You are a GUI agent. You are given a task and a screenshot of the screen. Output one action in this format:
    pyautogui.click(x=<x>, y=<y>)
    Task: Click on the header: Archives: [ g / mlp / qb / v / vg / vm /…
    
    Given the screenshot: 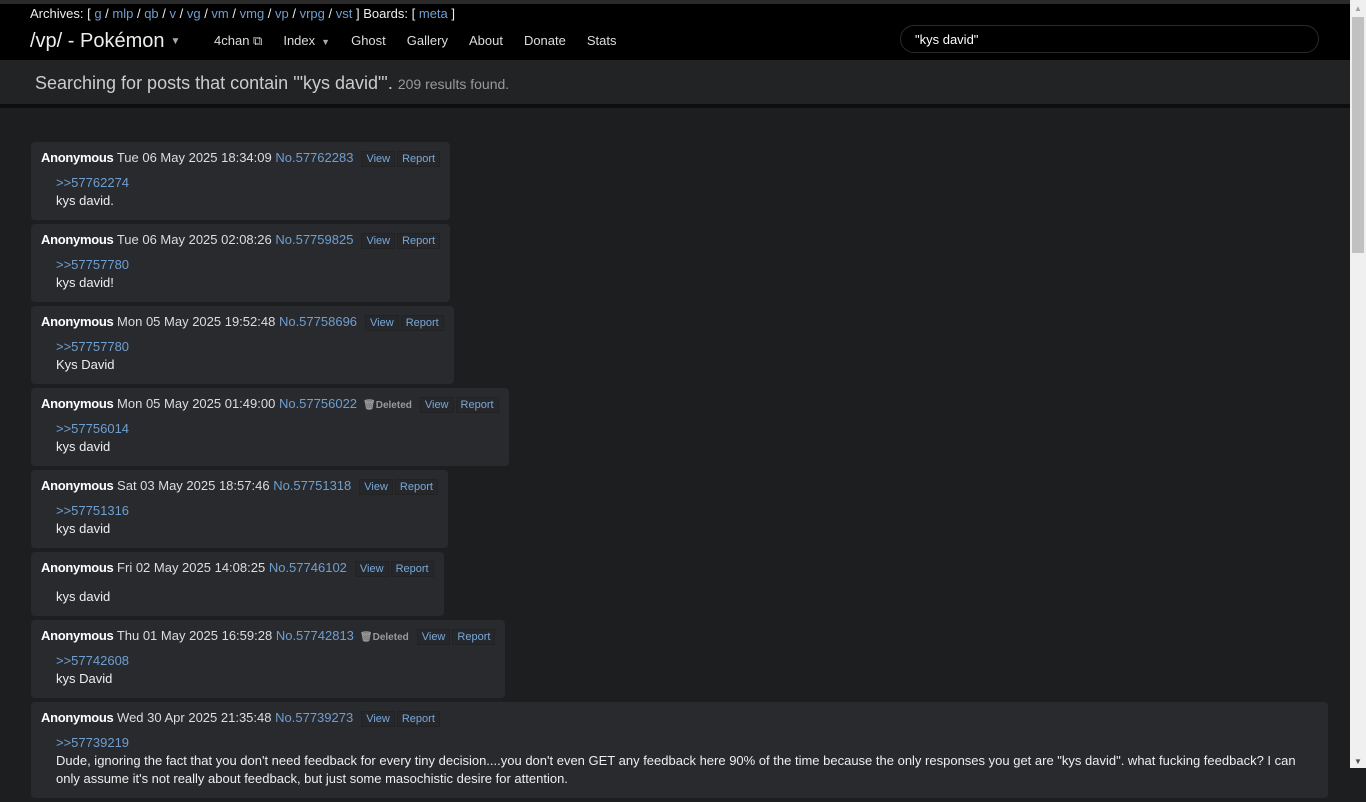 What is the action you would take?
    pyautogui.click(x=675, y=32)
    